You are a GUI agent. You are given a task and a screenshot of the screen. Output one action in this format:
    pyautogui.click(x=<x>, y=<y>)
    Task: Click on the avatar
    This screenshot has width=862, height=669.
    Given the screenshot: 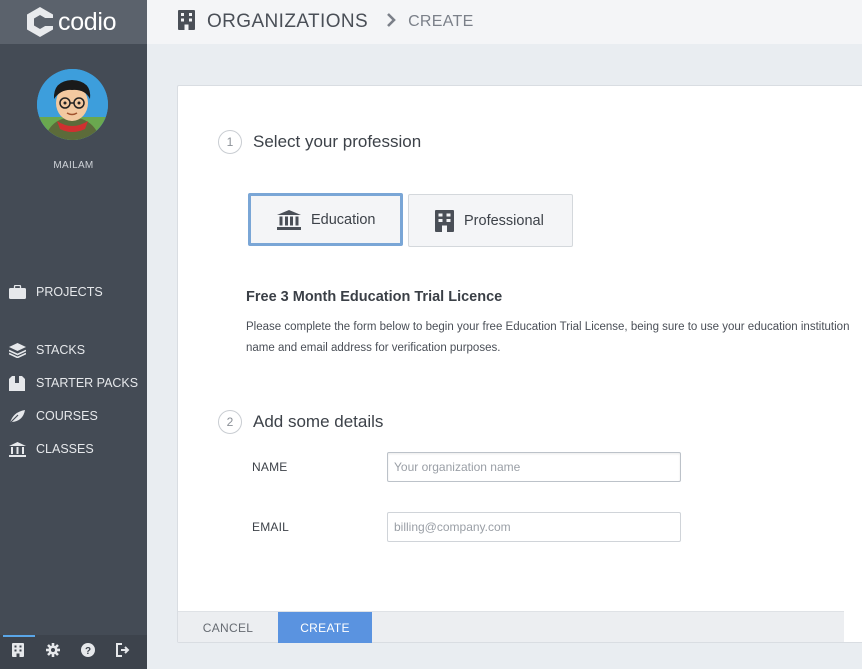 What is the action you would take?
    pyautogui.click(x=72, y=104)
    